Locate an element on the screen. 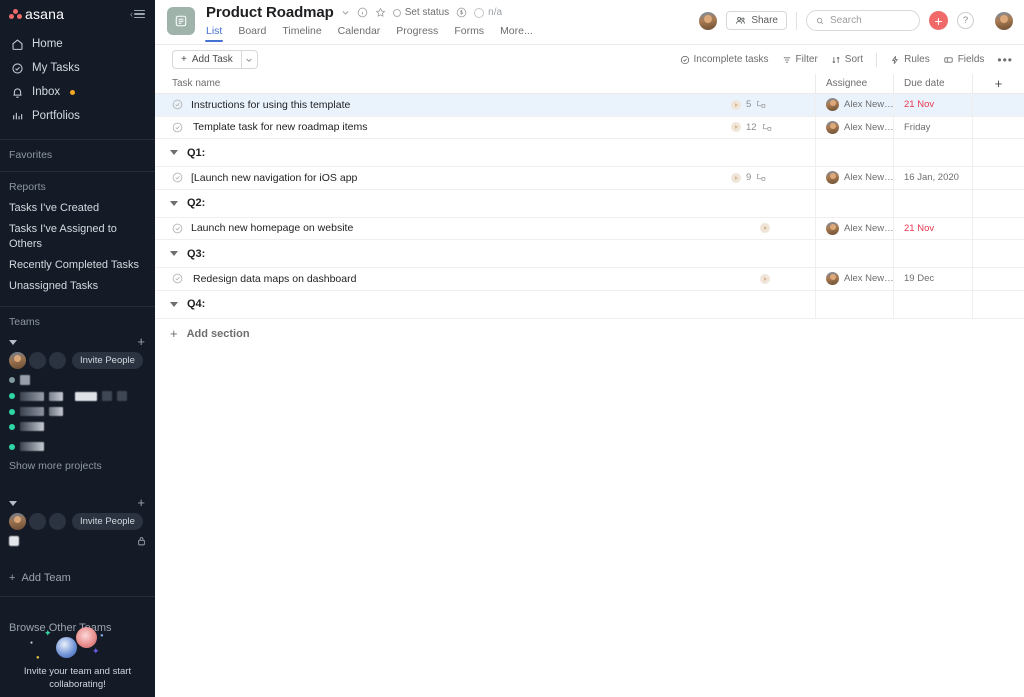  sidebar-item-portfolios: Portfolios is located at coordinates (77, 116).